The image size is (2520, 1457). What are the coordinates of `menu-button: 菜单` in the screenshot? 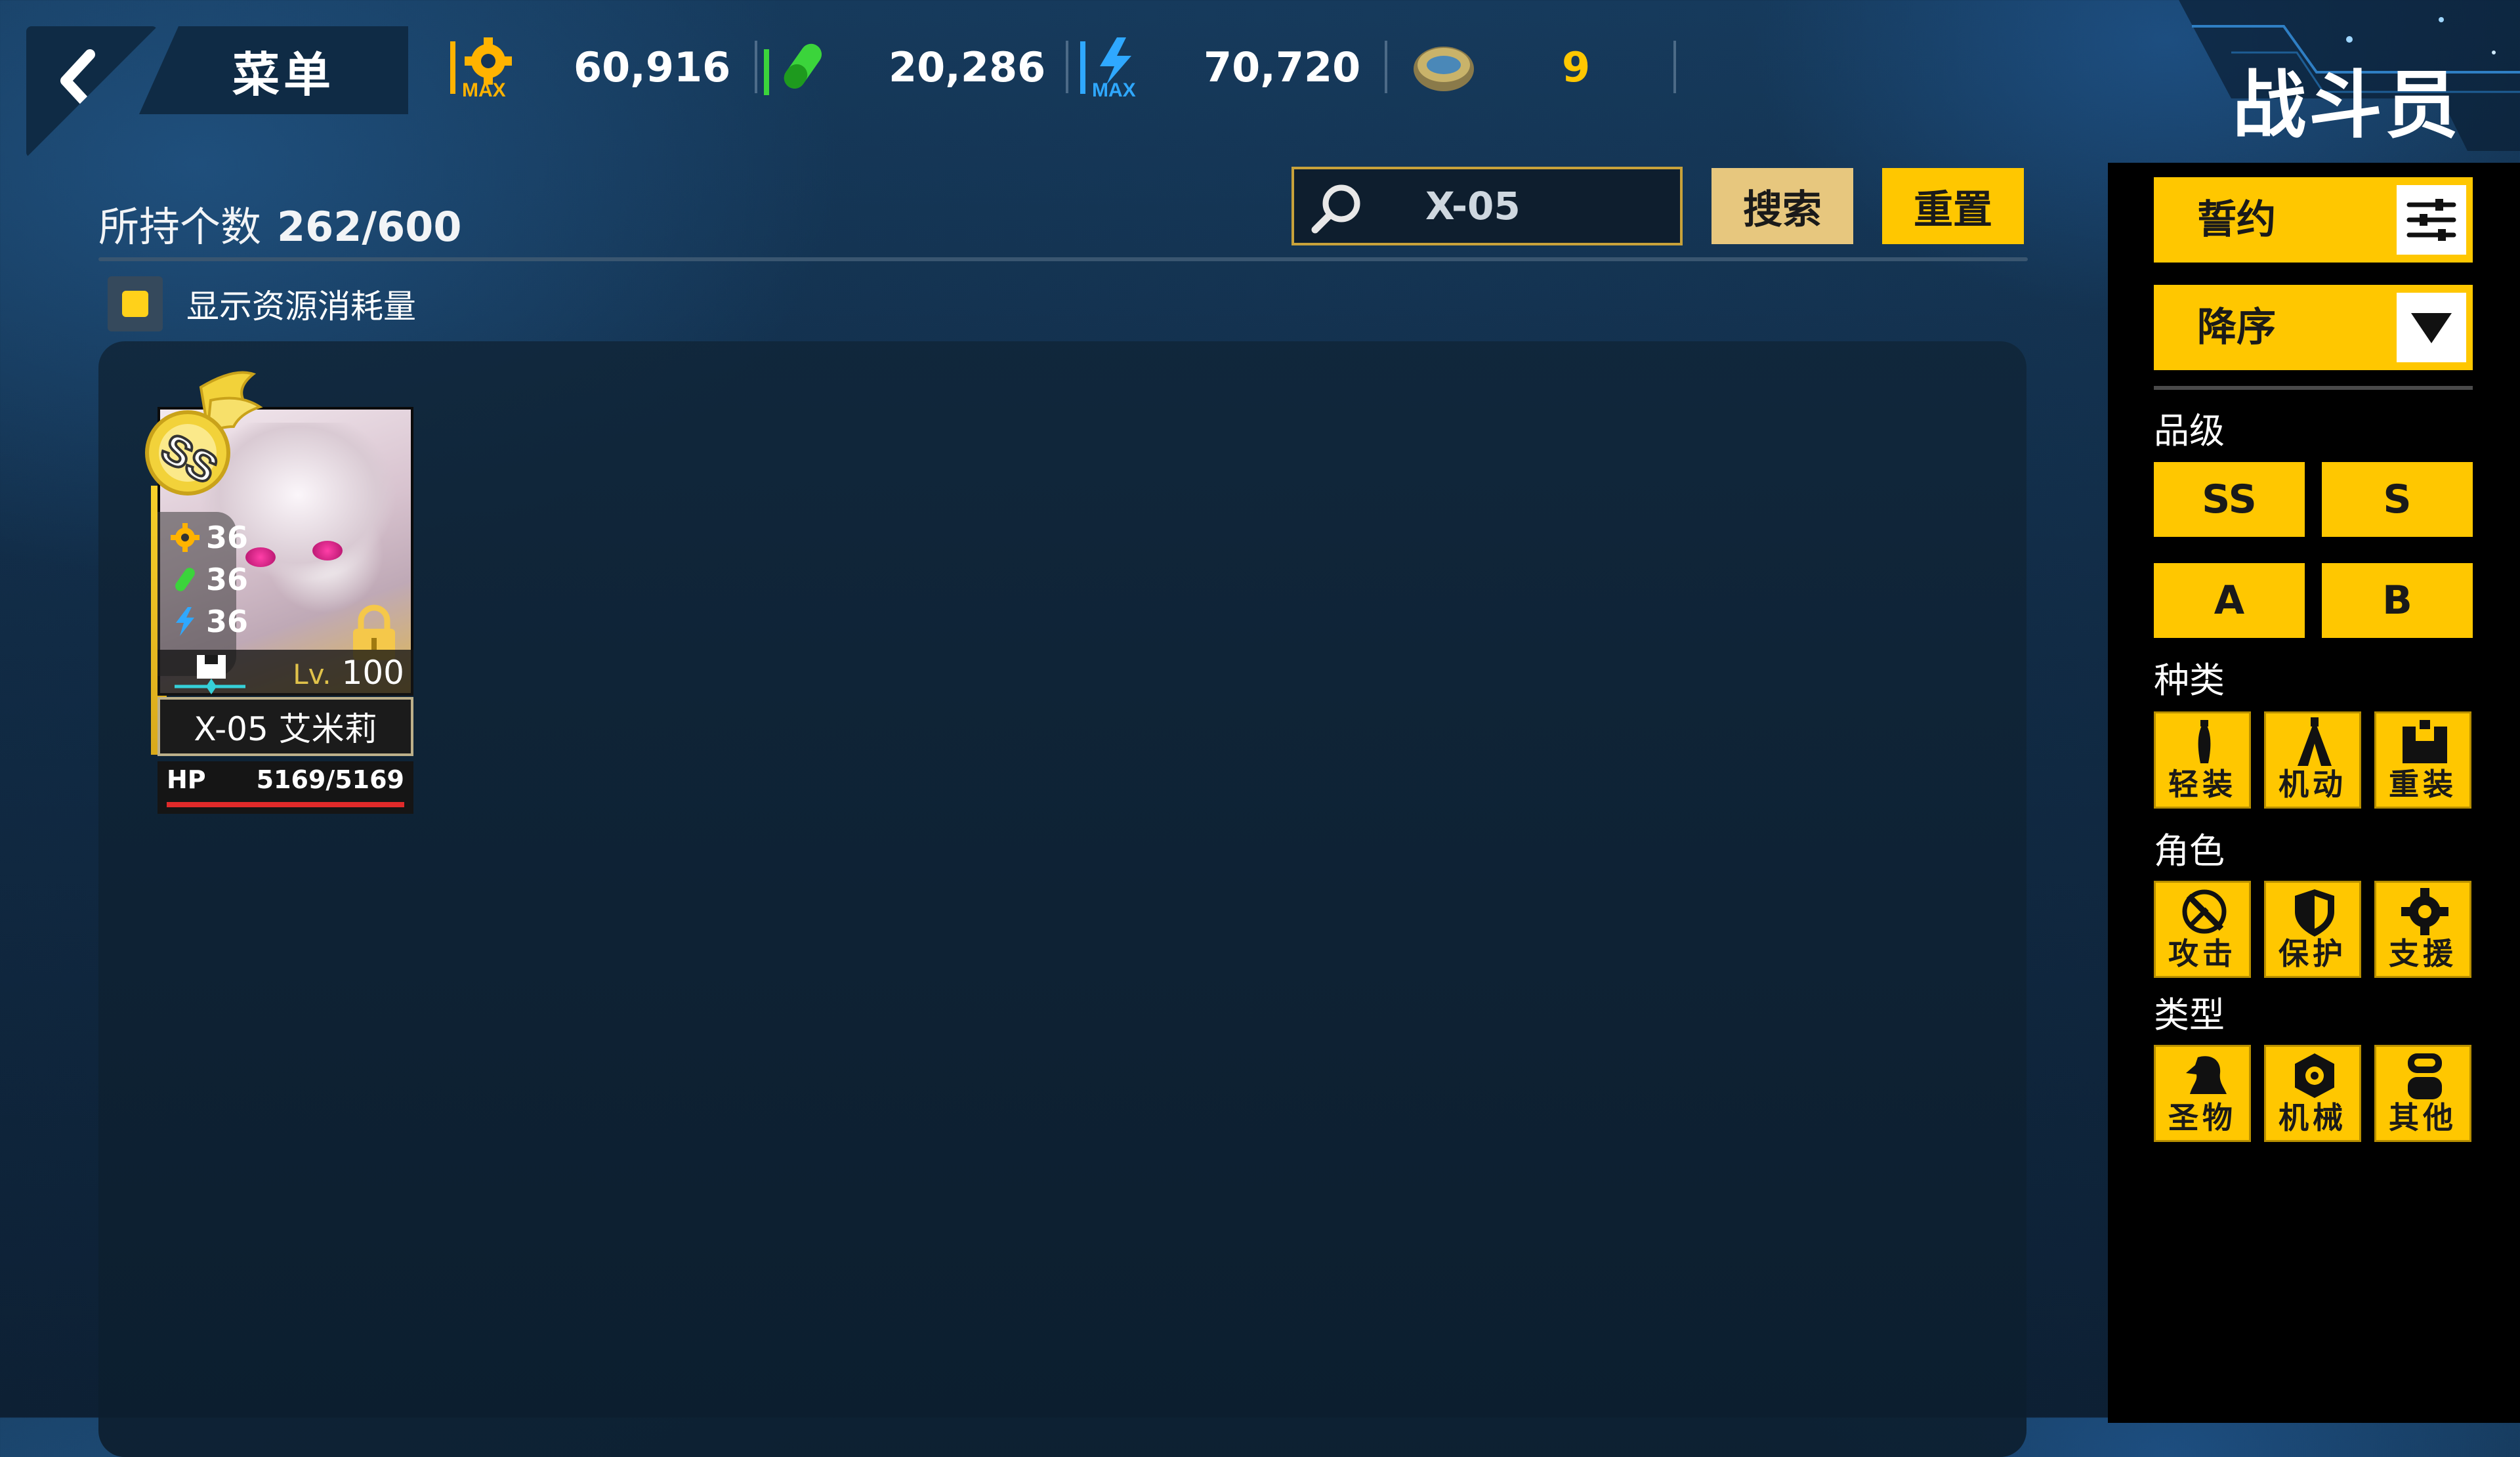 It's located at (273, 70).